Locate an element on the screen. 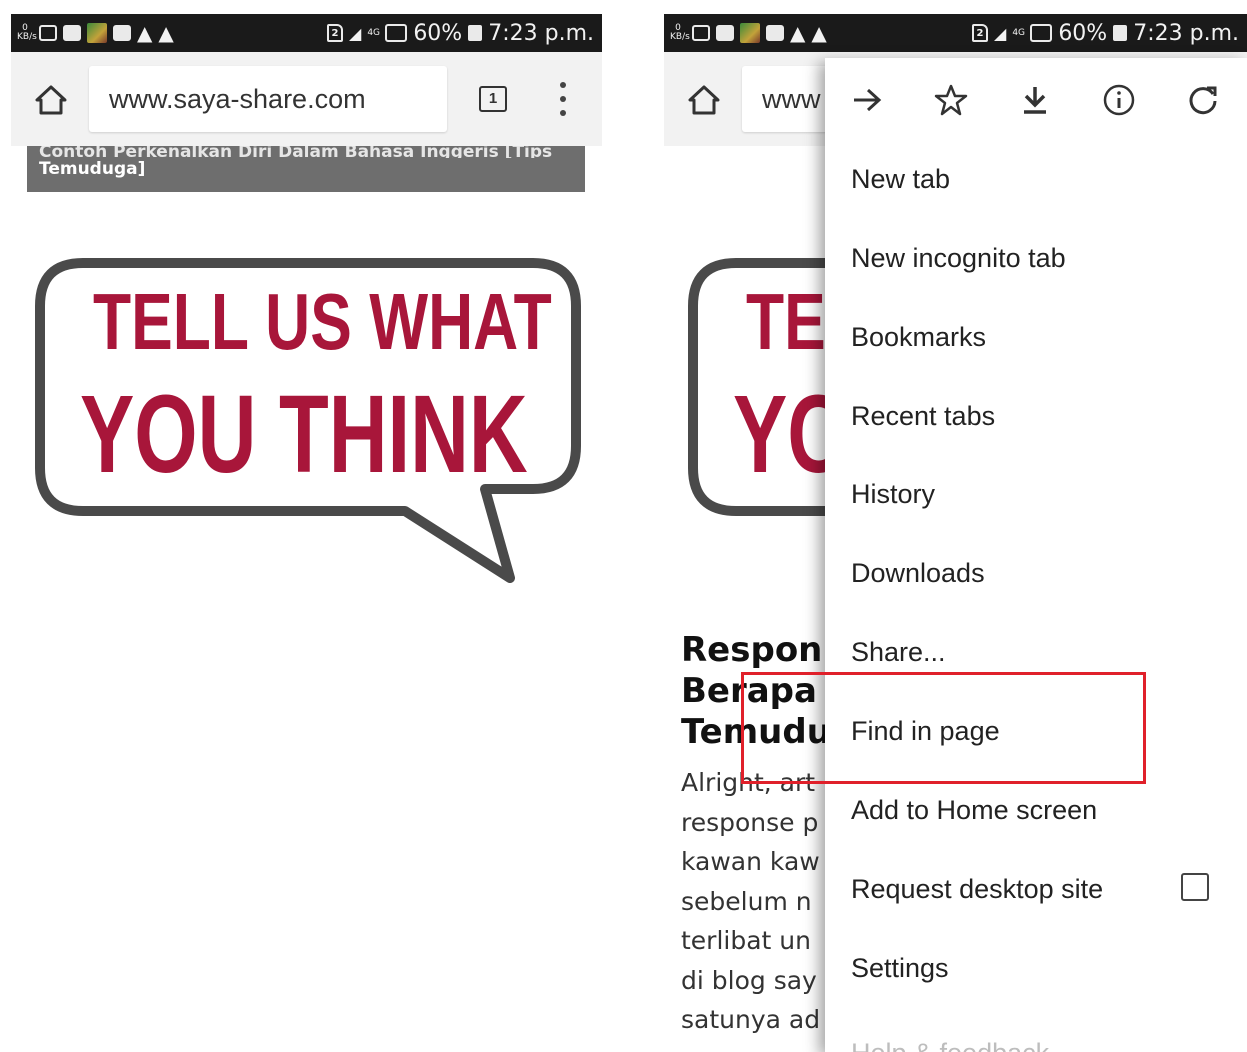 This screenshot has width=1247, height=1052. menu-item-downloads: Downloads is located at coordinates (918, 573).